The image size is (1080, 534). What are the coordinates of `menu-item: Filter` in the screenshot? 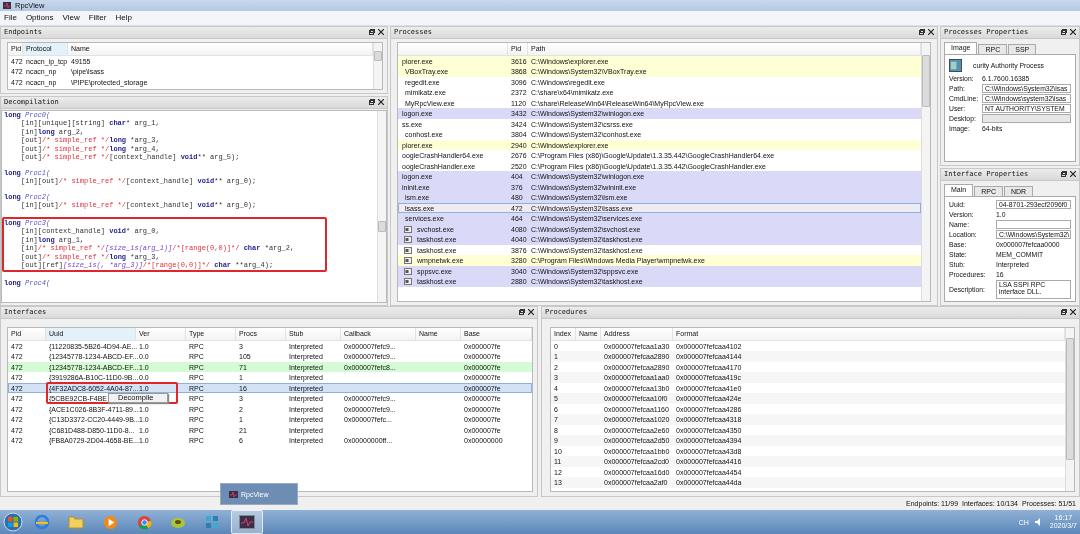 It's located at (97, 18).